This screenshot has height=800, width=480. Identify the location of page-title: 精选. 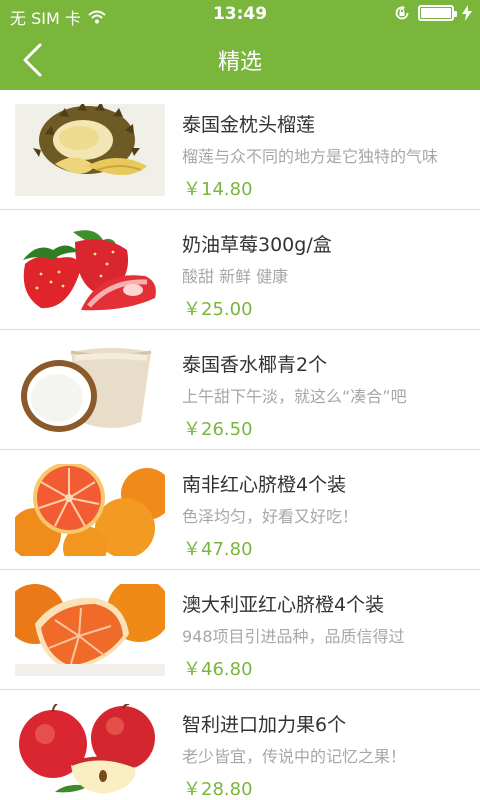
(239, 62).